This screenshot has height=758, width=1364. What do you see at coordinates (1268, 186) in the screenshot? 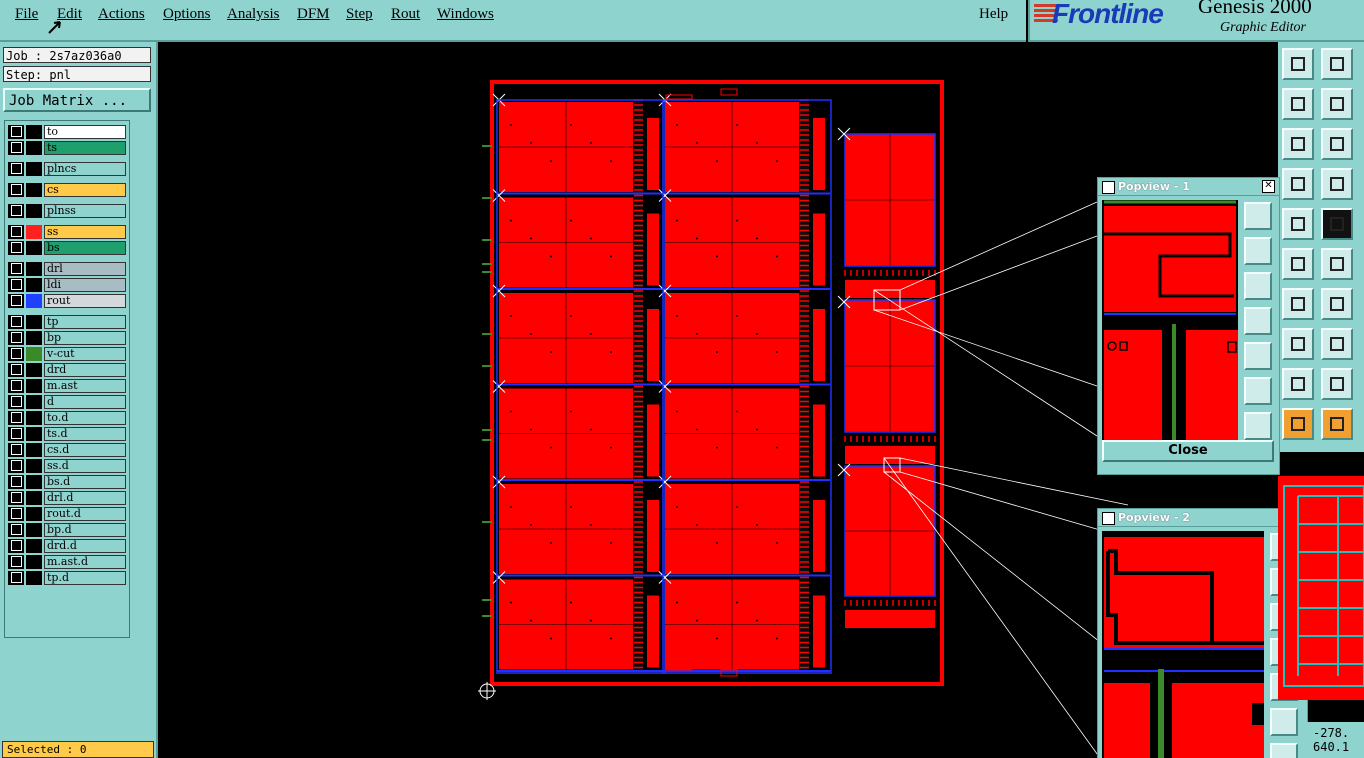
I see `close-icon: ✕` at bounding box center [1268, 186].